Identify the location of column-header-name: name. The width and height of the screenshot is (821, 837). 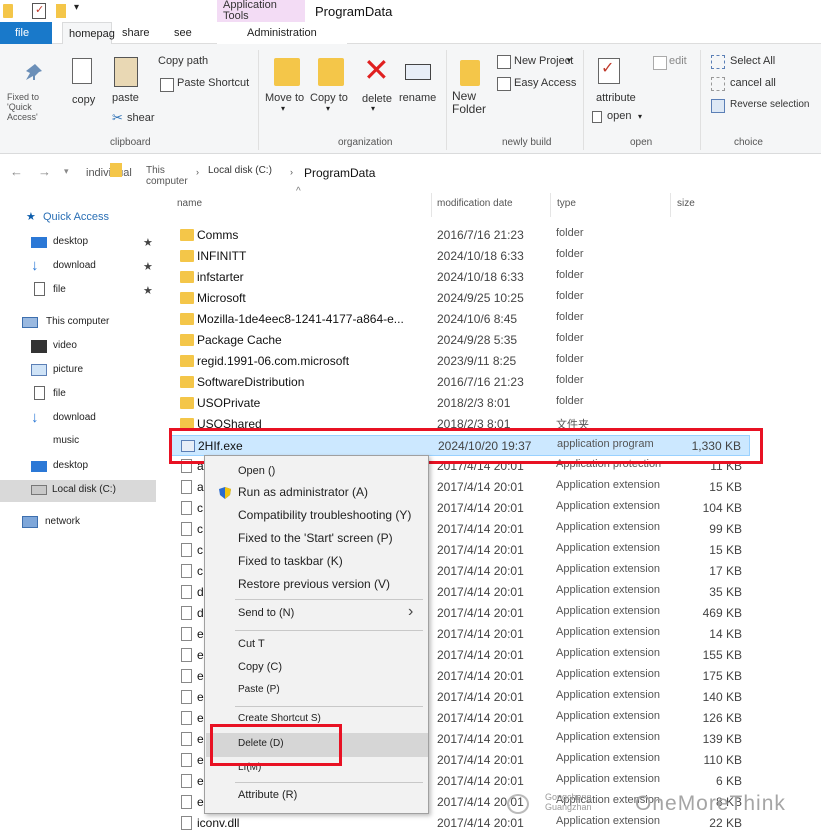
(189, 203).